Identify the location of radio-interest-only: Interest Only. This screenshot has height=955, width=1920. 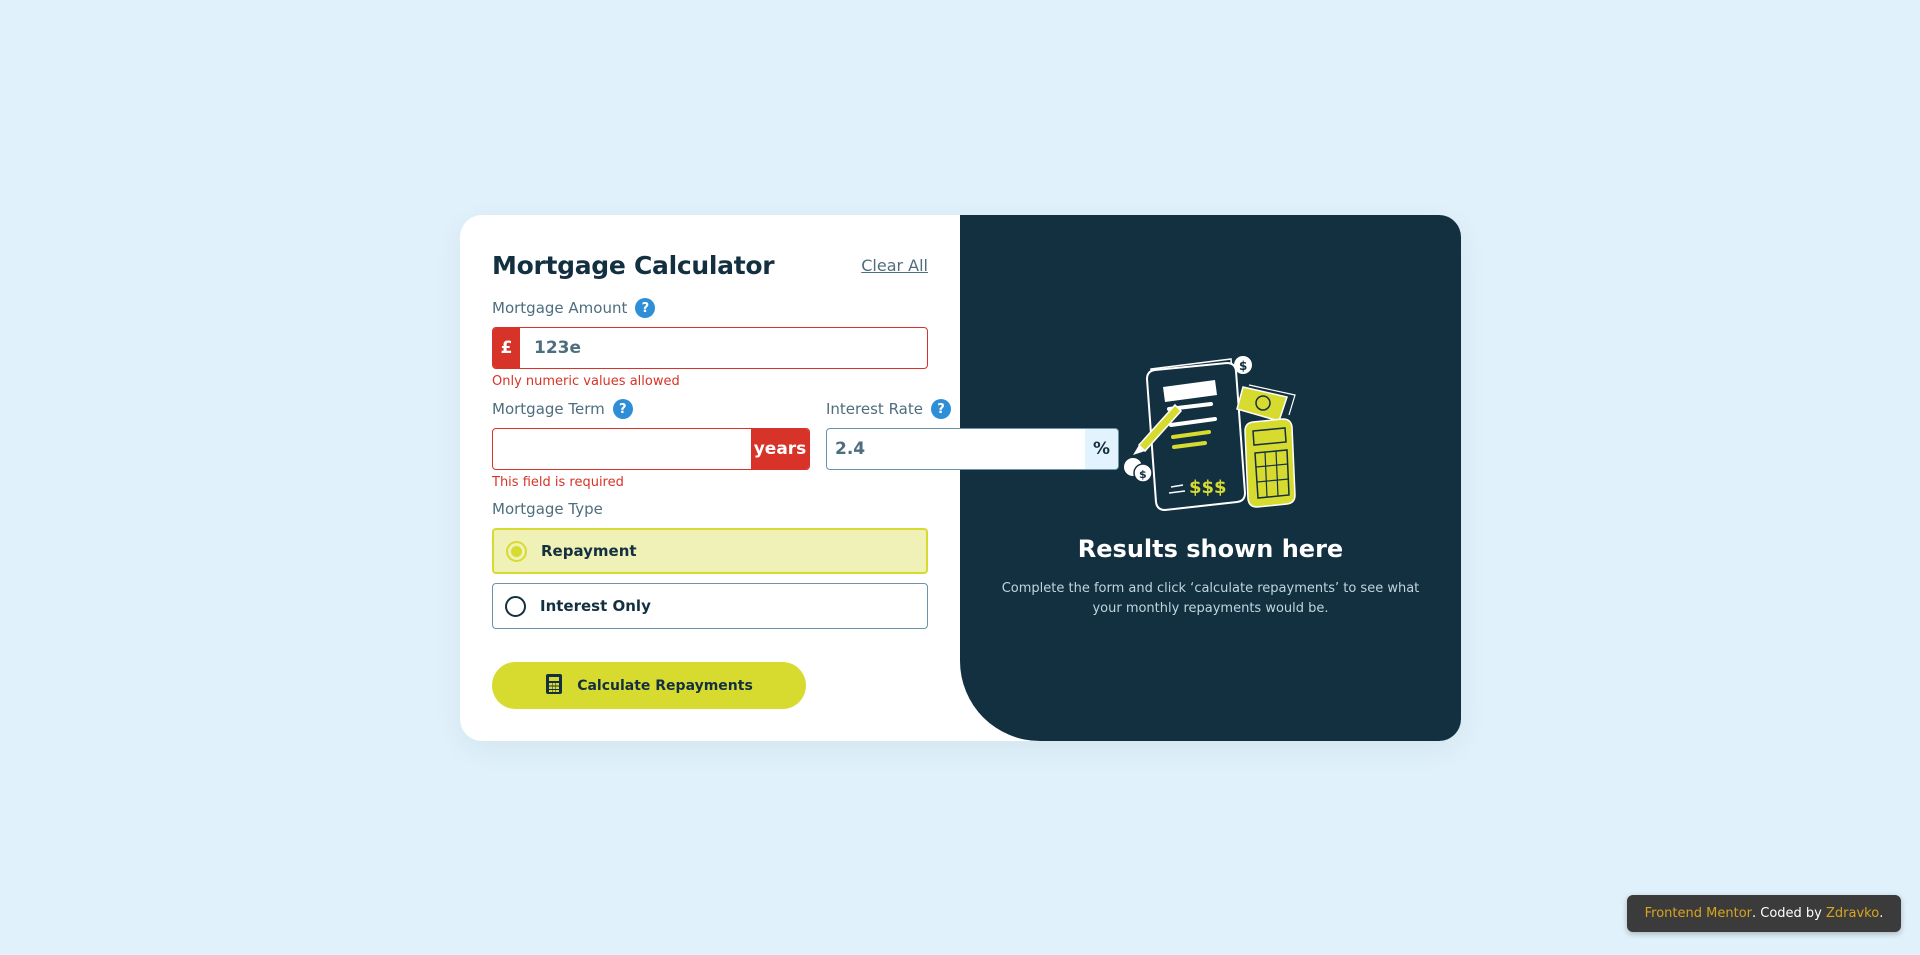
(710, 606).